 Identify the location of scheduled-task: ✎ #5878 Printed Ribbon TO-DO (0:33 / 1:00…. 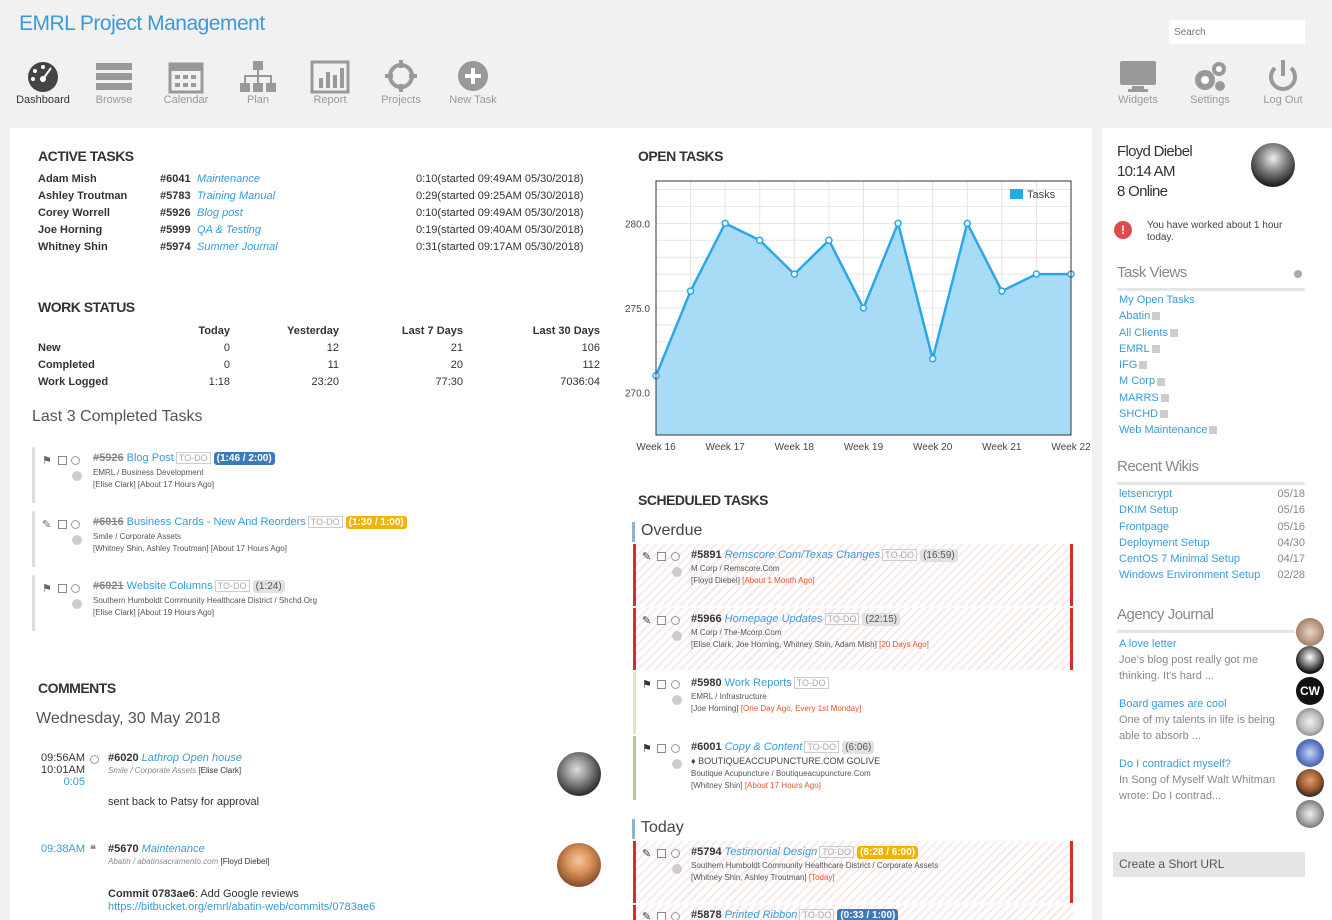
(853, 912).